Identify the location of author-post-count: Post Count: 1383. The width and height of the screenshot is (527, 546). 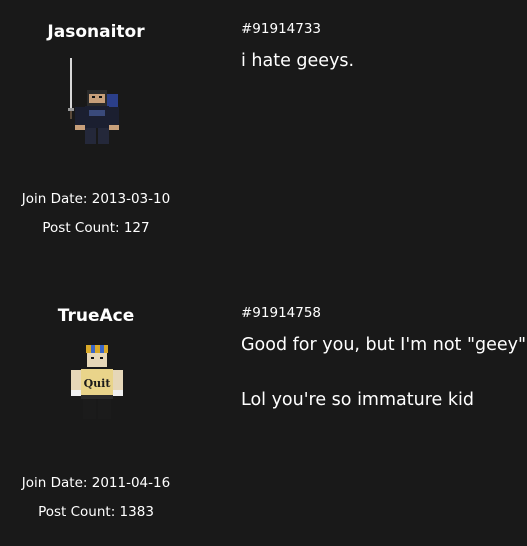
(96, 512).